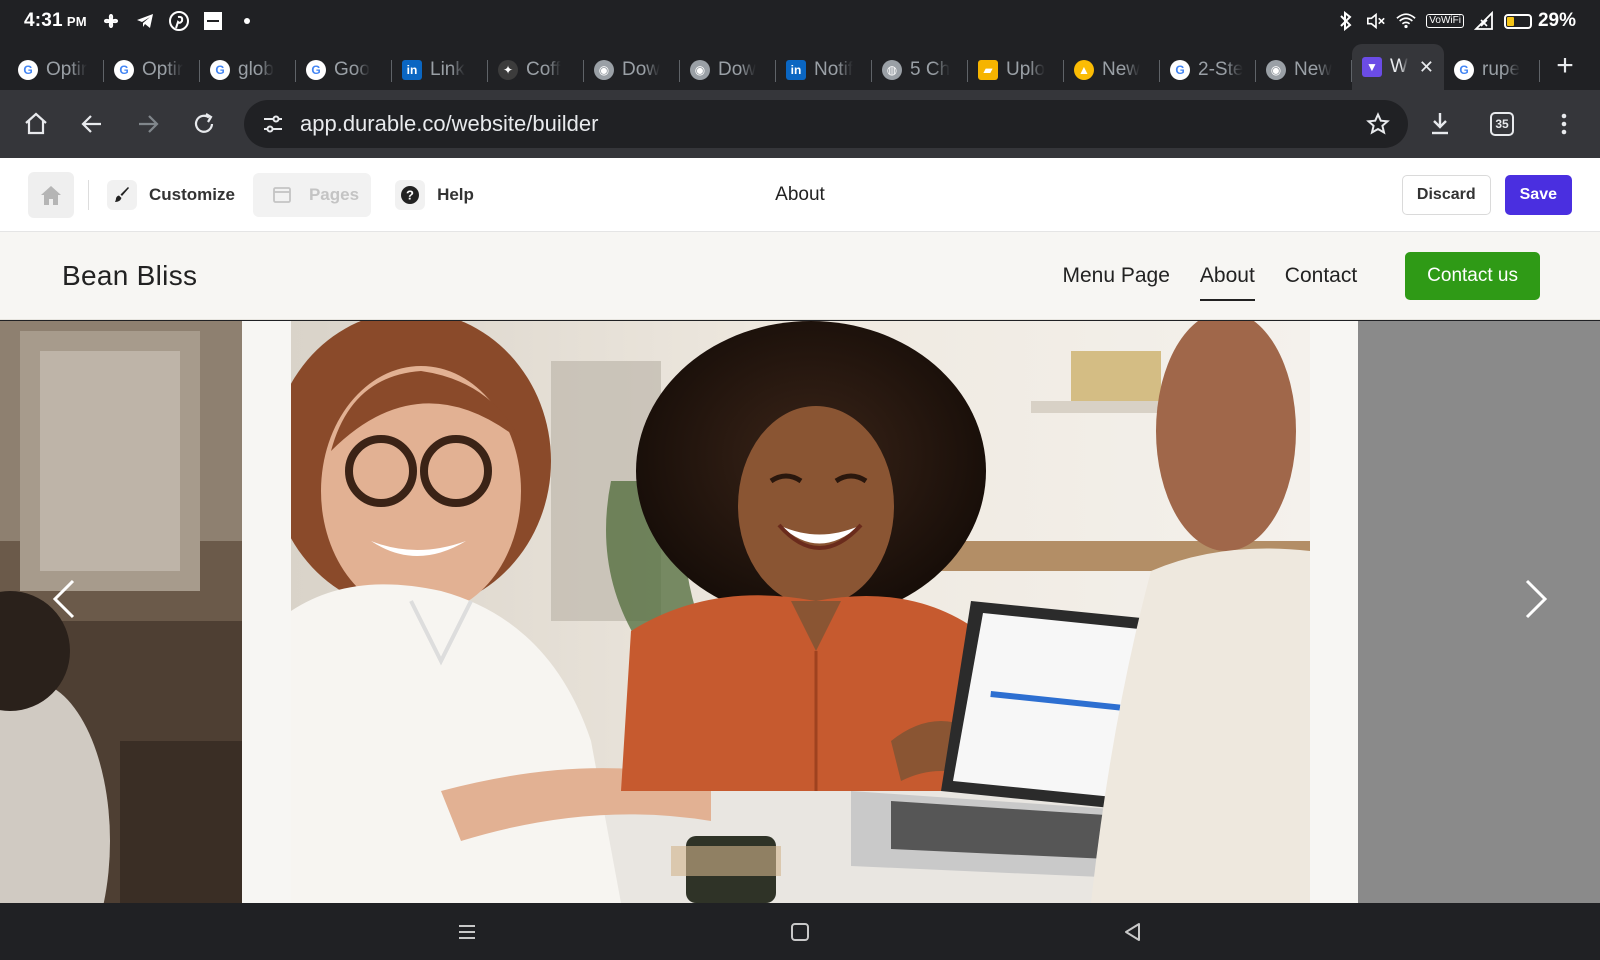 This screenshot has height=960, width=1600. I want to click on tab-title: Coff, so click(543, 69).